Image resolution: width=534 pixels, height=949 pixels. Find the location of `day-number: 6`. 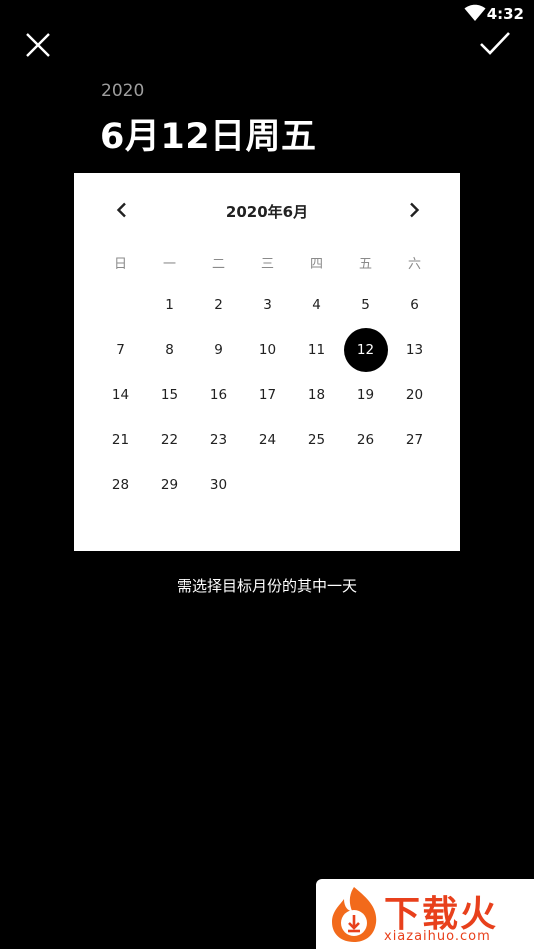

day-number: 6 is located at coordinates (414, 305).